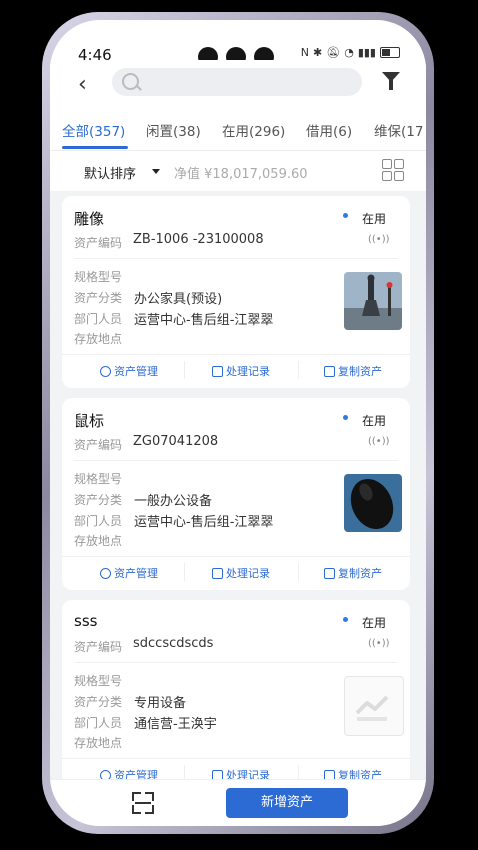 This screenshot has width=478, height=850. Describe the element at coordinates (198, 239) in the screenshot. I see `asset-code: ZB-1006 -23100008` at that location.